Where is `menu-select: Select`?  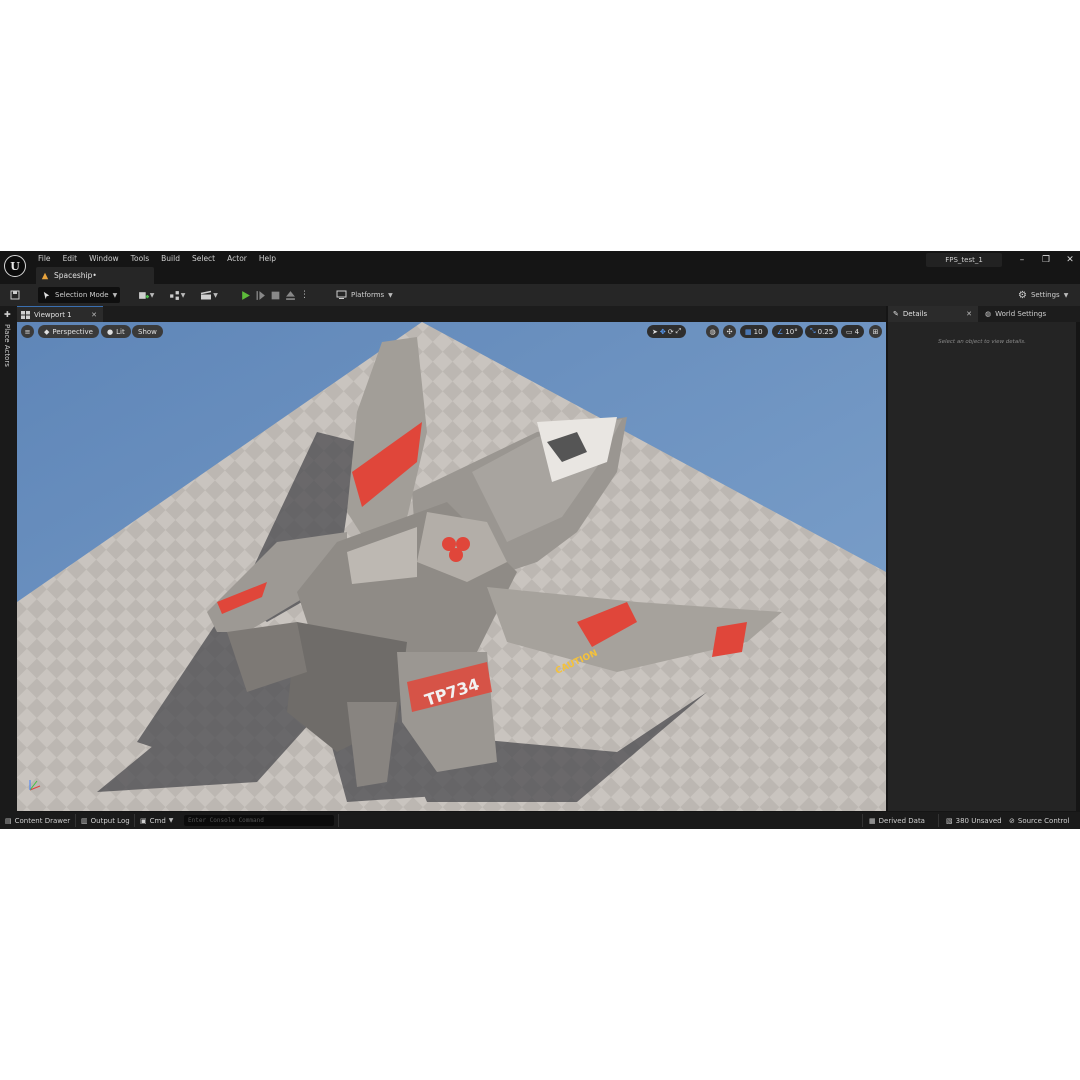
menu-select: Select is located at coordinates (203, 258).